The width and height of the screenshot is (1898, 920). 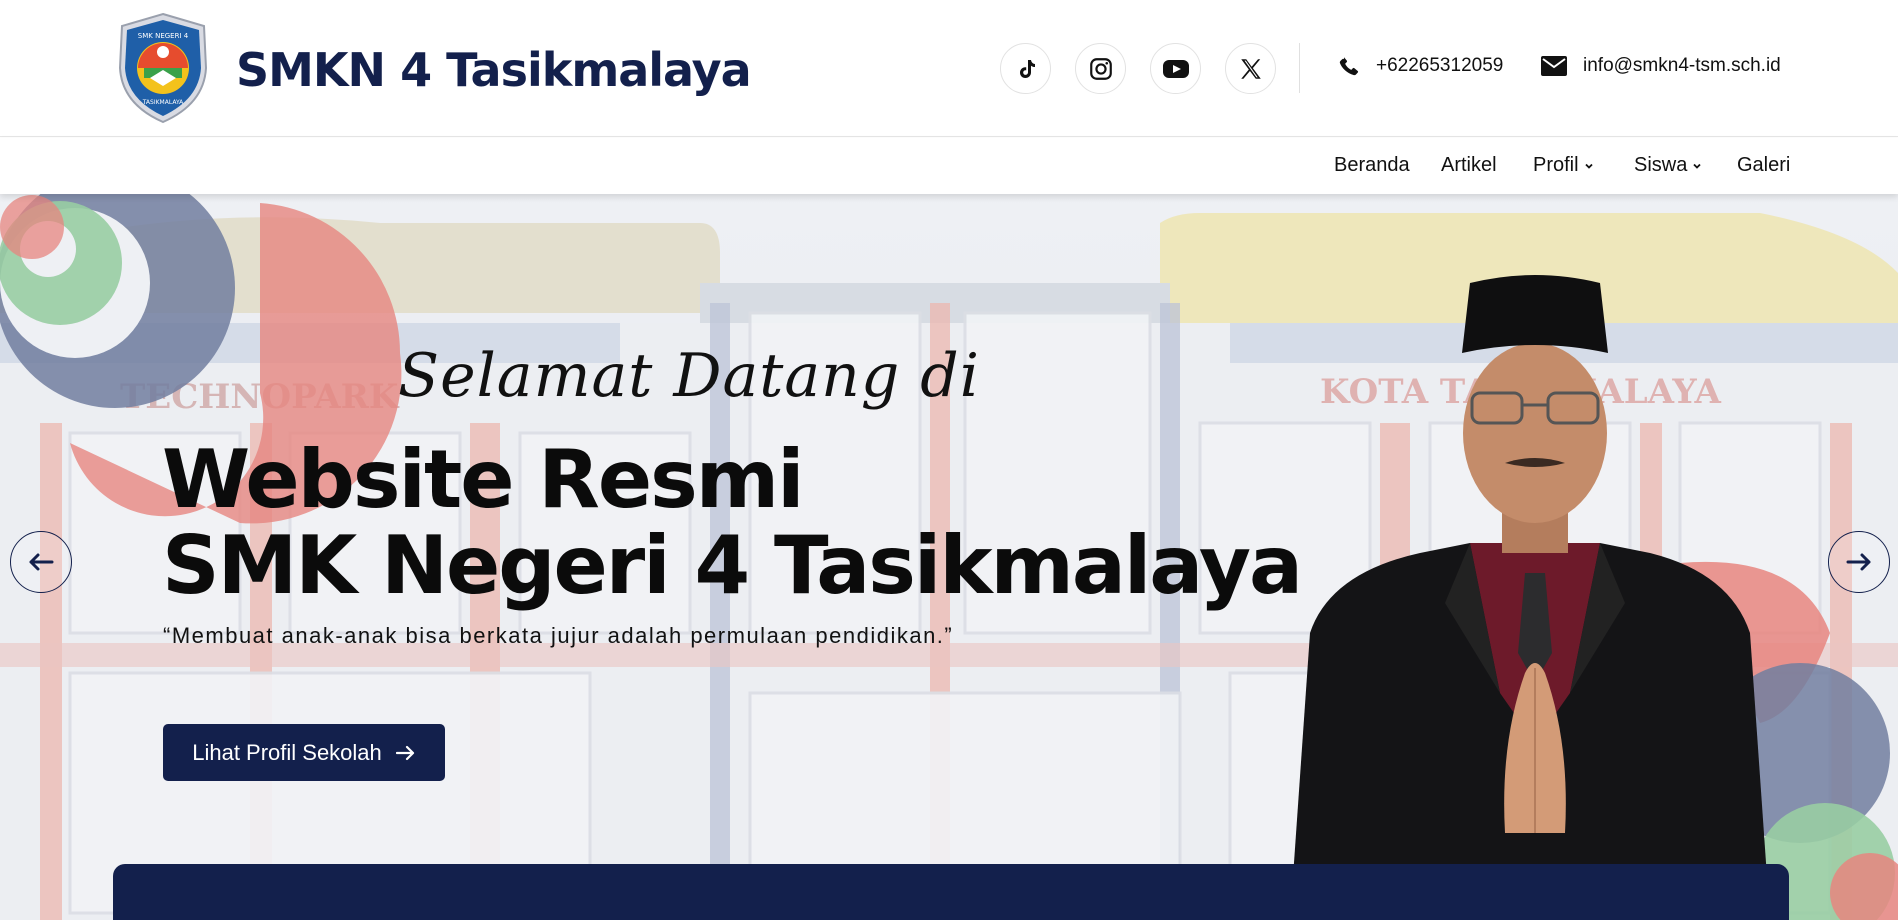 What do you see at coordinates (1661, 165) in the screenshot?
I see `nav-label: Siswa` at bounding box center [1661, 165].